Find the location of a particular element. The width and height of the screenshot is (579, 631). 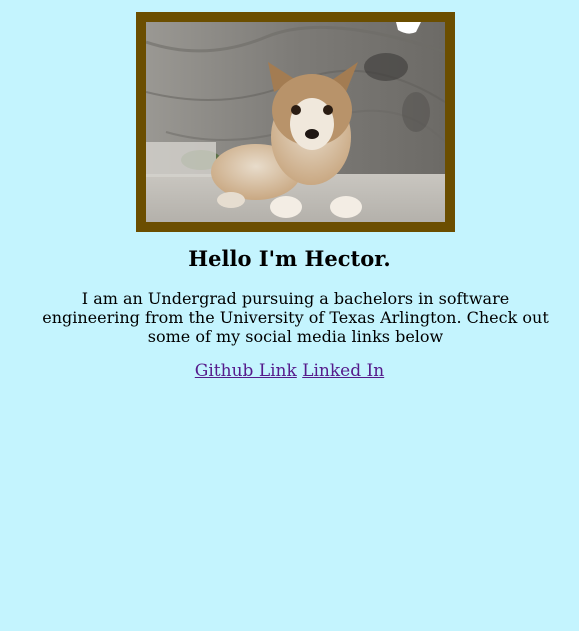

social-links: Github Link Linked In is located at coordinates (289, 371).